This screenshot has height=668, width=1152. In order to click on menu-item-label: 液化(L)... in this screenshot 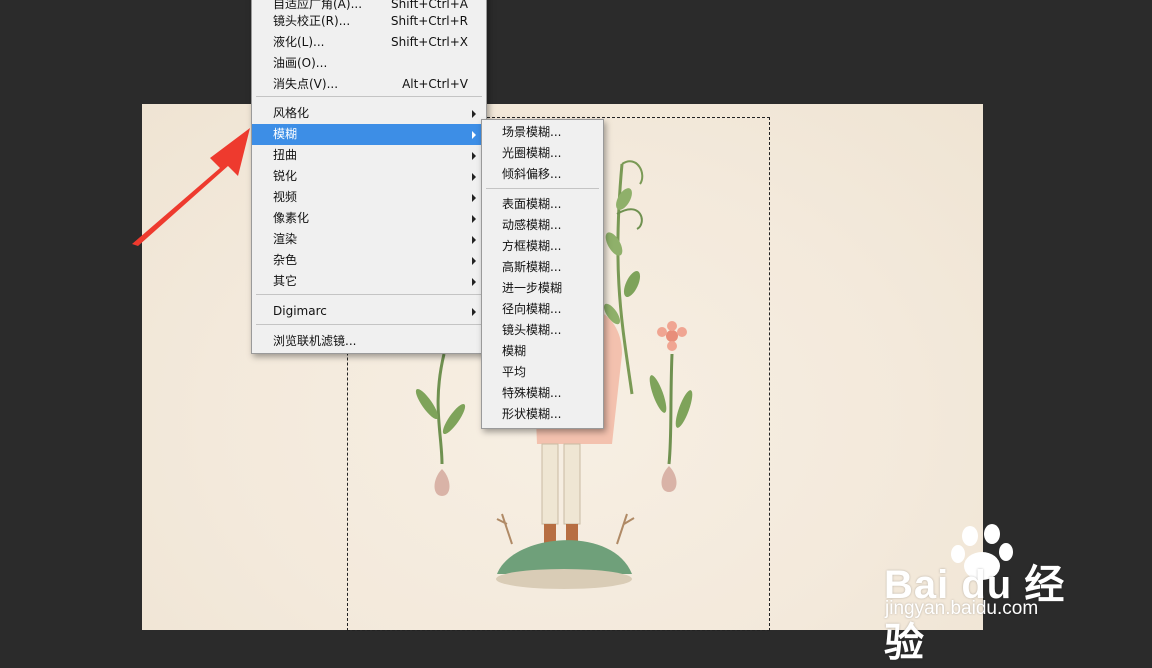, I will do `click(299, 42)`.